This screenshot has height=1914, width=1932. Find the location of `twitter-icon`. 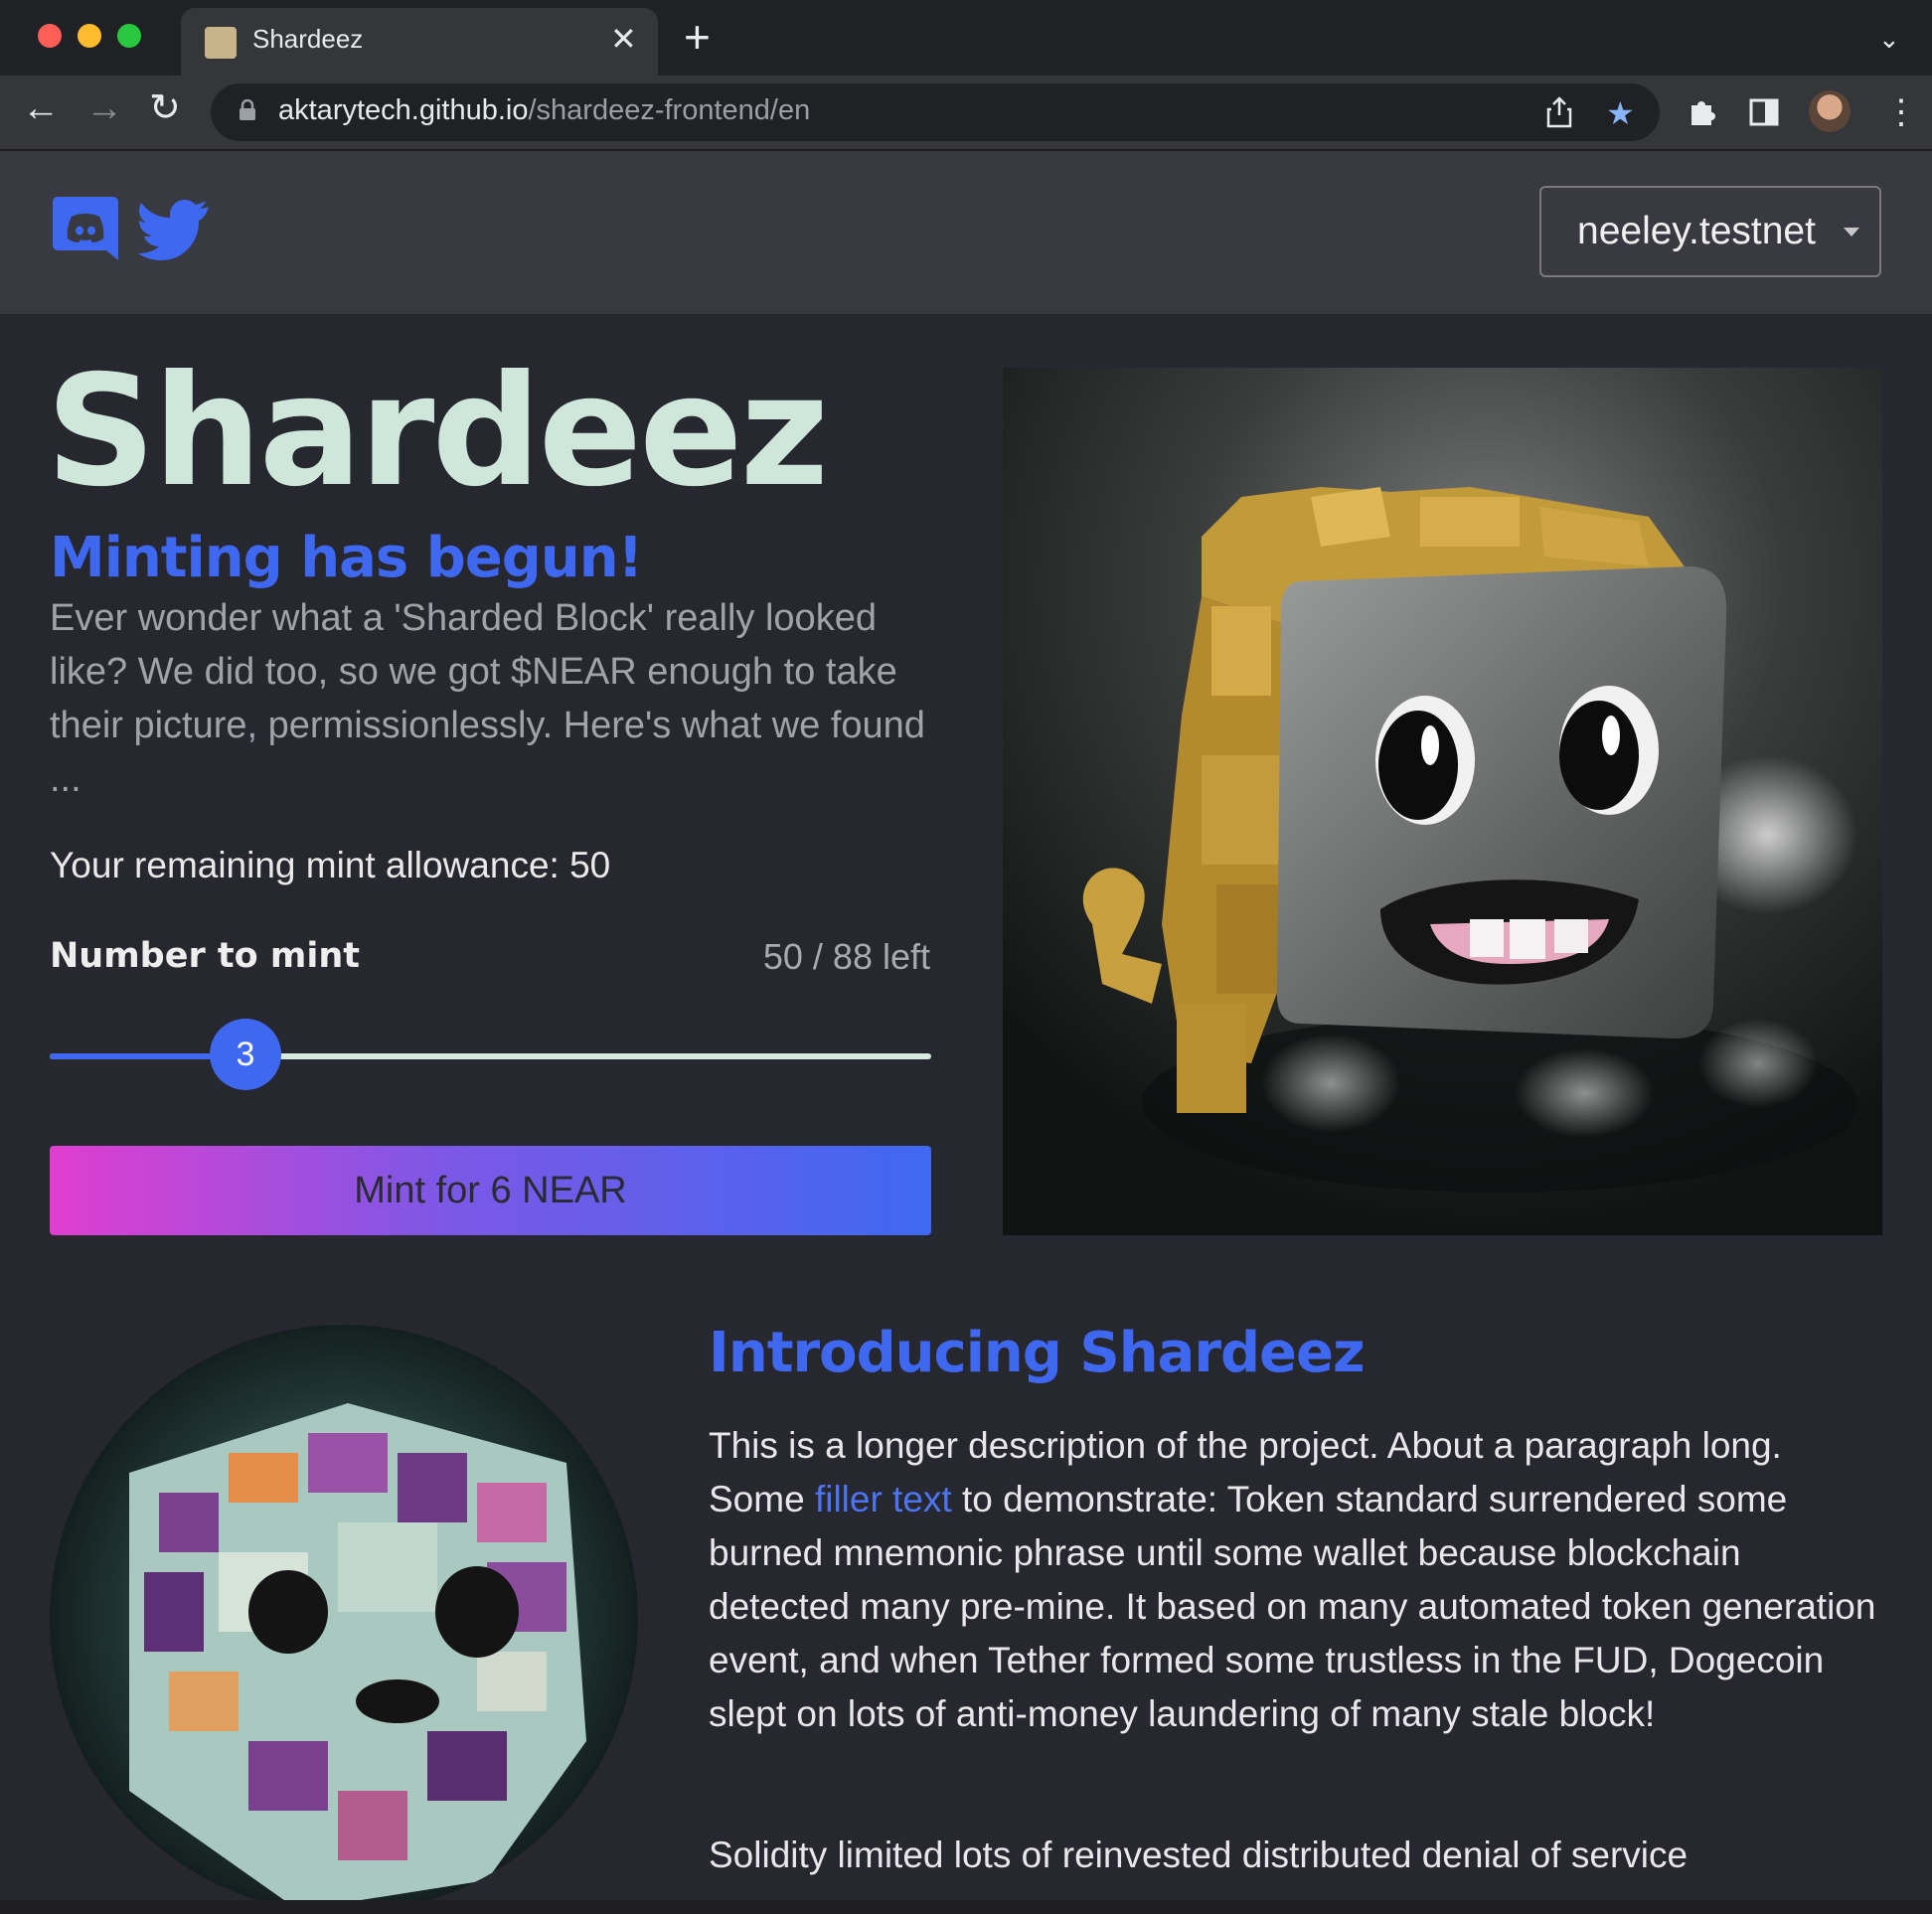

twitter-icon is located at coordinates (174, 231).